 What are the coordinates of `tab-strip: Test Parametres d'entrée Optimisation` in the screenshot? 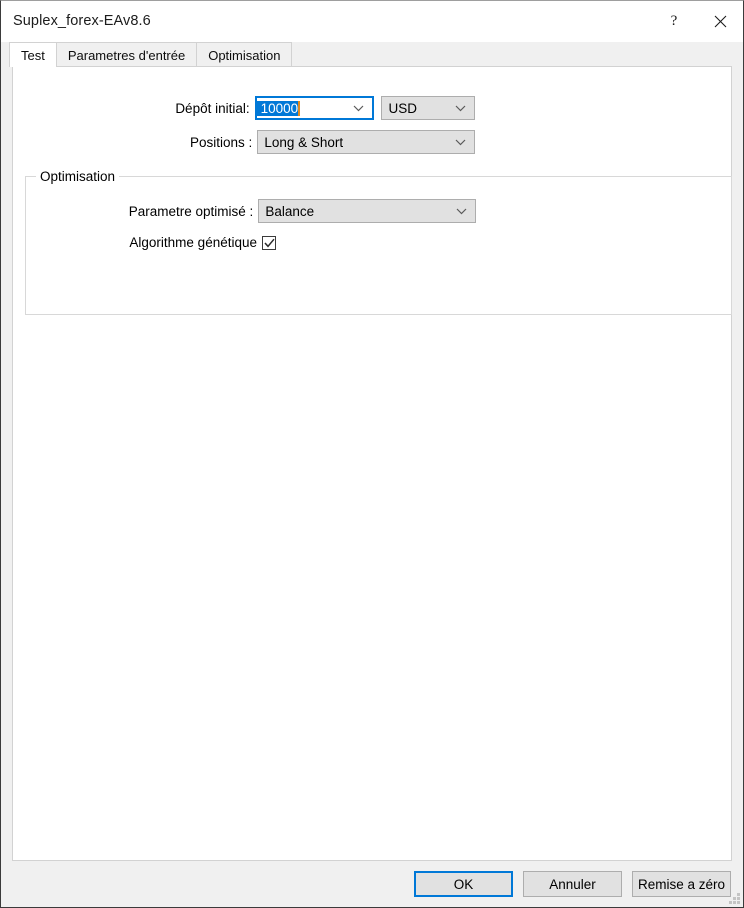 It's located at (372, 54).